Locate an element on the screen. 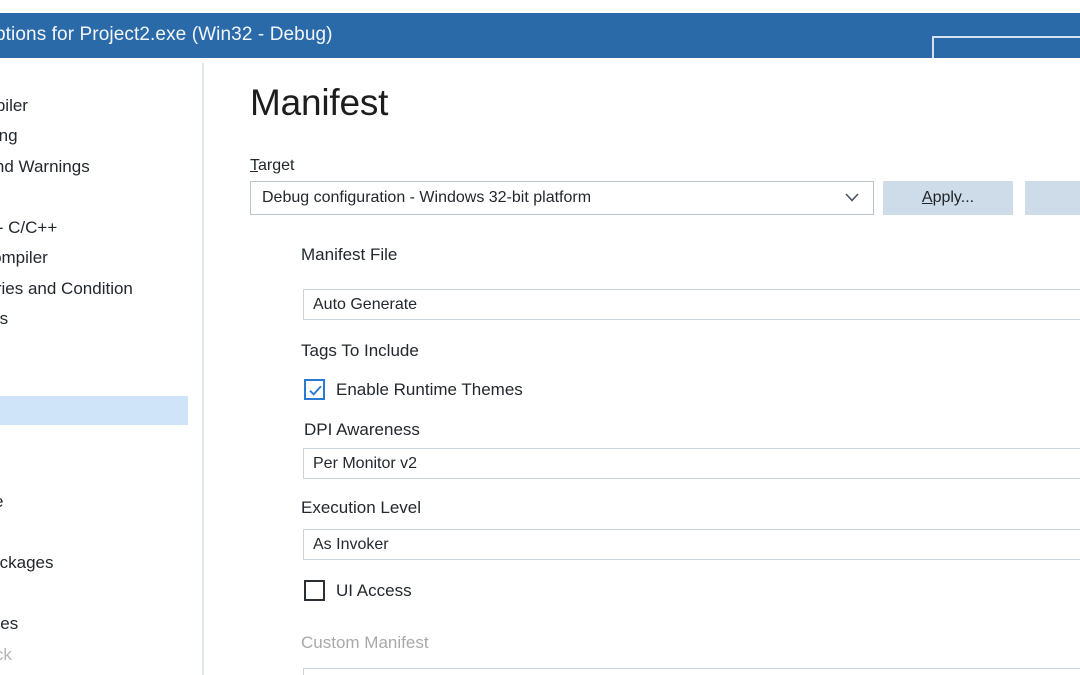  manifest-file-input: Auto Generate is located at coordinates (691, 304).